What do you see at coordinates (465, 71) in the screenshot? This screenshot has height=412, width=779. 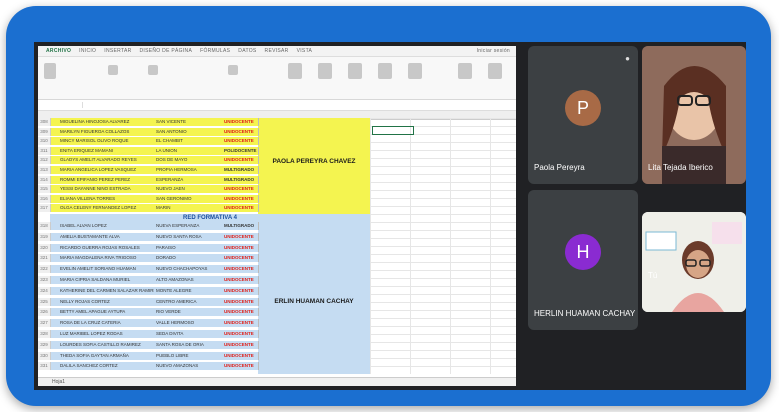 I see `sort-filter-icon` at bounding box center [465, 71].